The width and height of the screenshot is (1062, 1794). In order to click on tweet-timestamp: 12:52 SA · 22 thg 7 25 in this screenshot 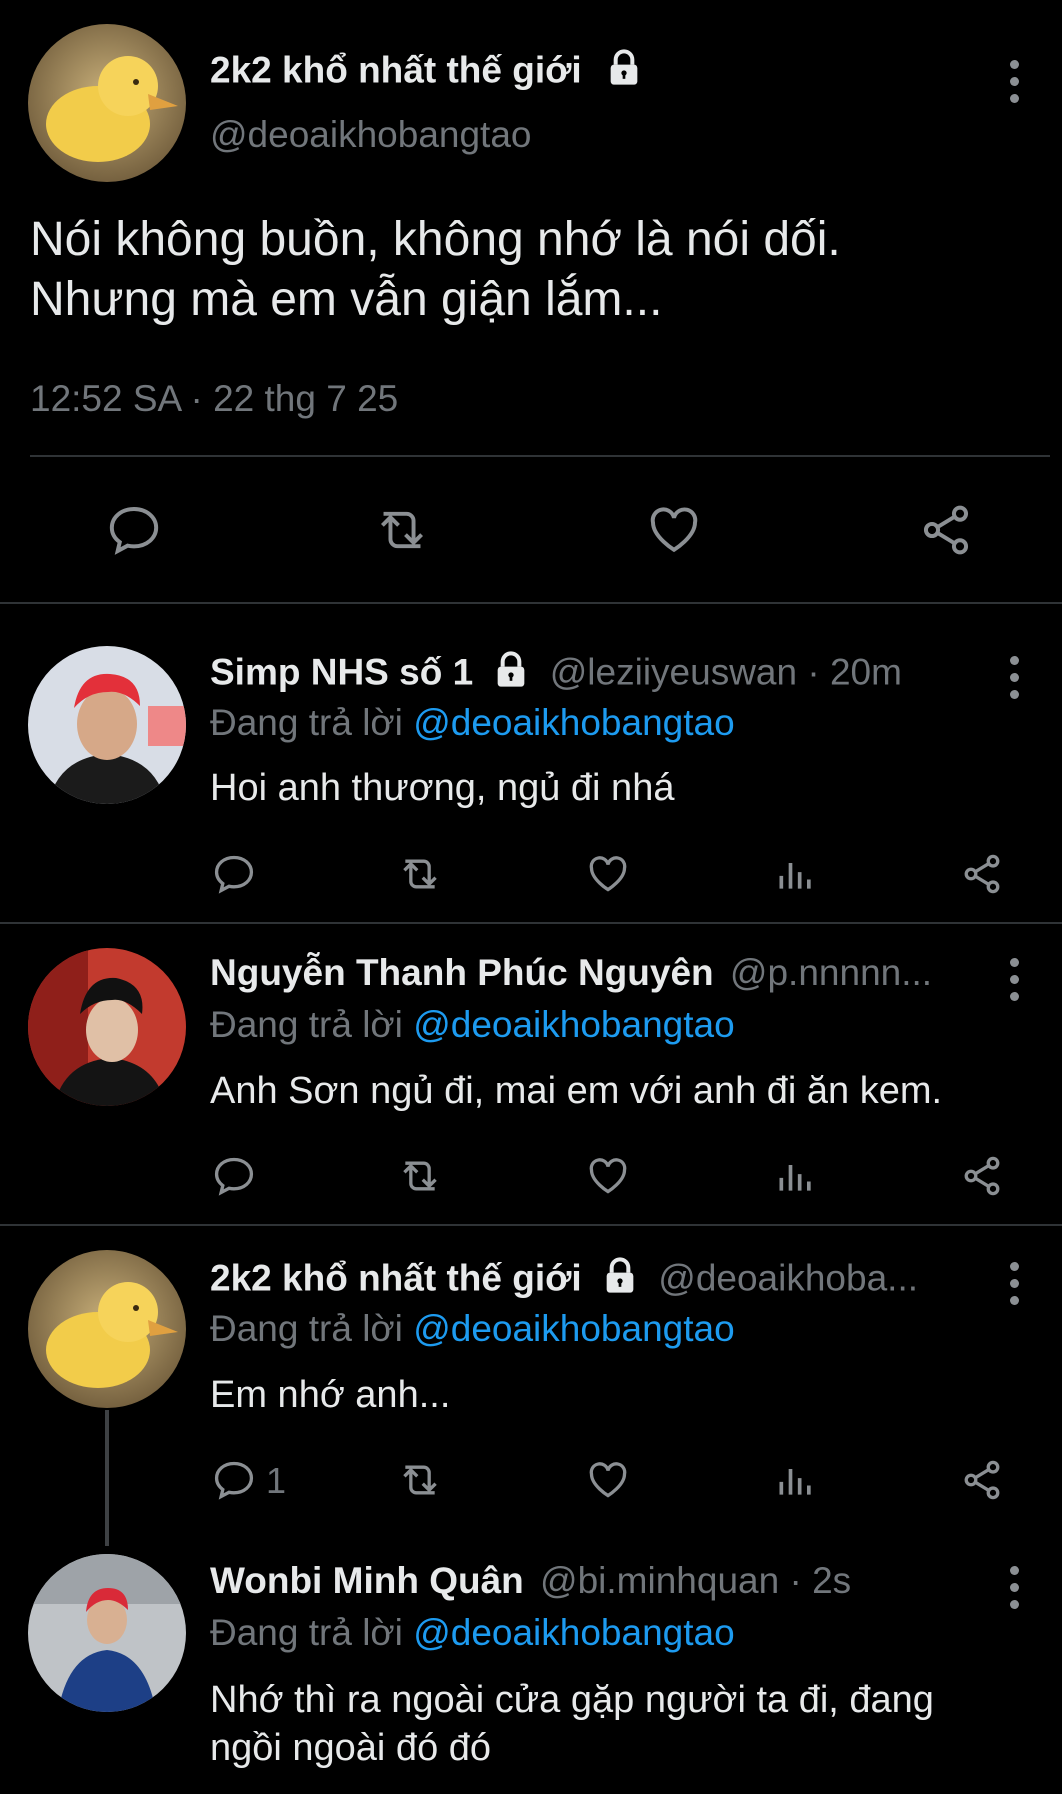, I will do `click(214, 399)`.